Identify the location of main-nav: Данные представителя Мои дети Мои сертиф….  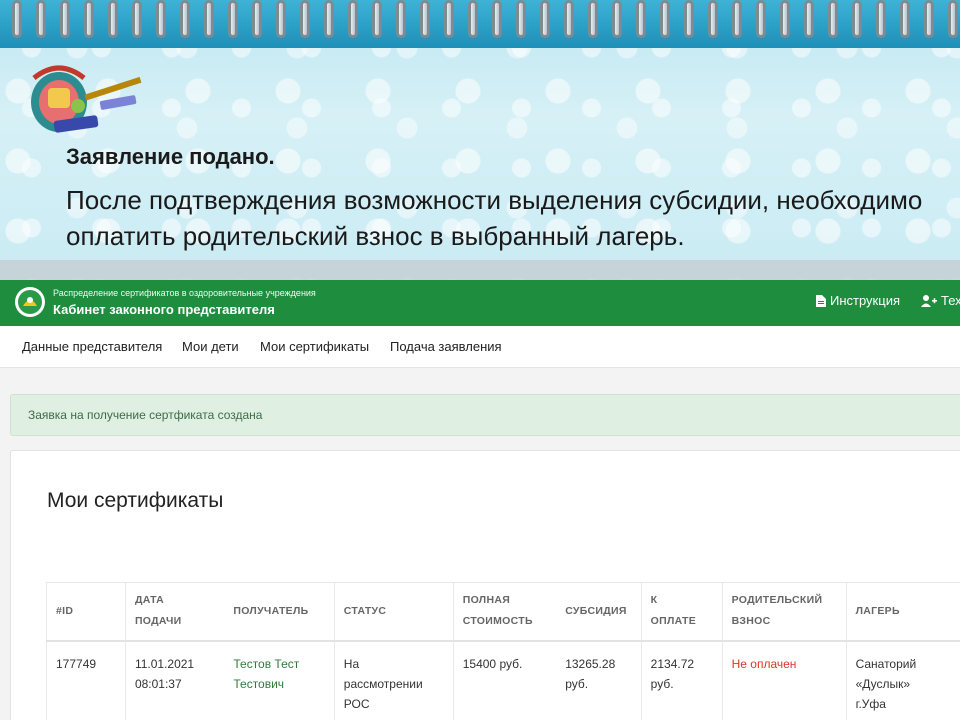
(480, 347).